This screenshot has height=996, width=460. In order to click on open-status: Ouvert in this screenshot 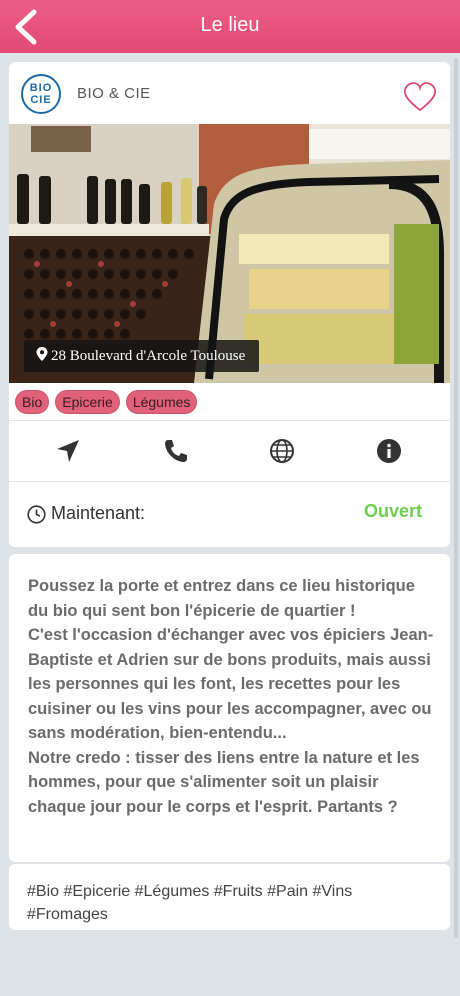, I will do `click(392, 511)`.